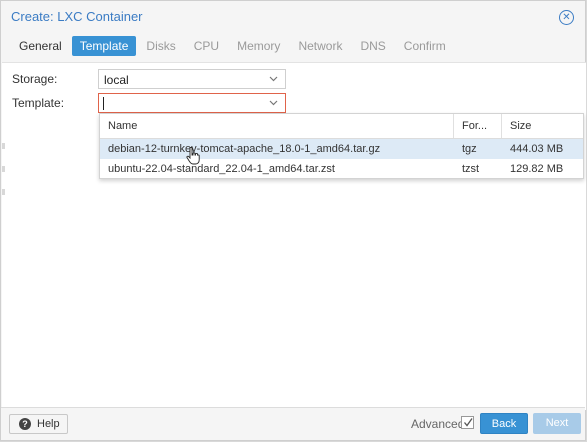  I want to click on help-label: Help, so click(48, 424).